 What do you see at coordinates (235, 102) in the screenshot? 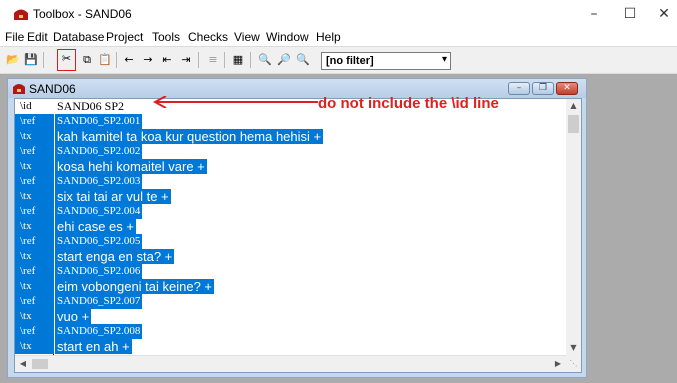
I see `annotation-arrow` at bounding box center [235, 102].